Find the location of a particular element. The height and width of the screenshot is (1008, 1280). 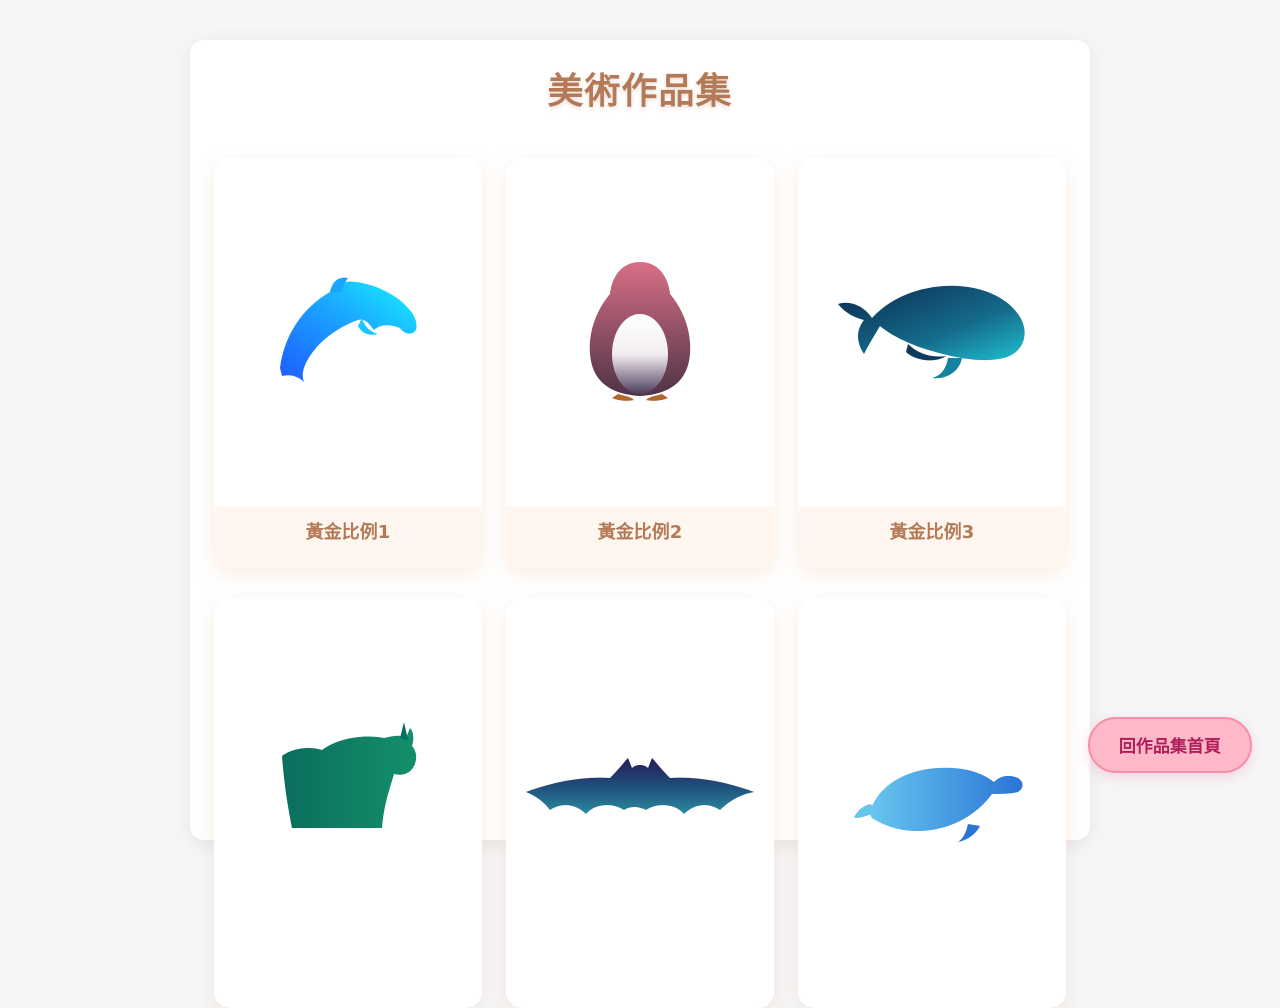

card-caption: 黃金比例3 is located at coordinates (932, 537).